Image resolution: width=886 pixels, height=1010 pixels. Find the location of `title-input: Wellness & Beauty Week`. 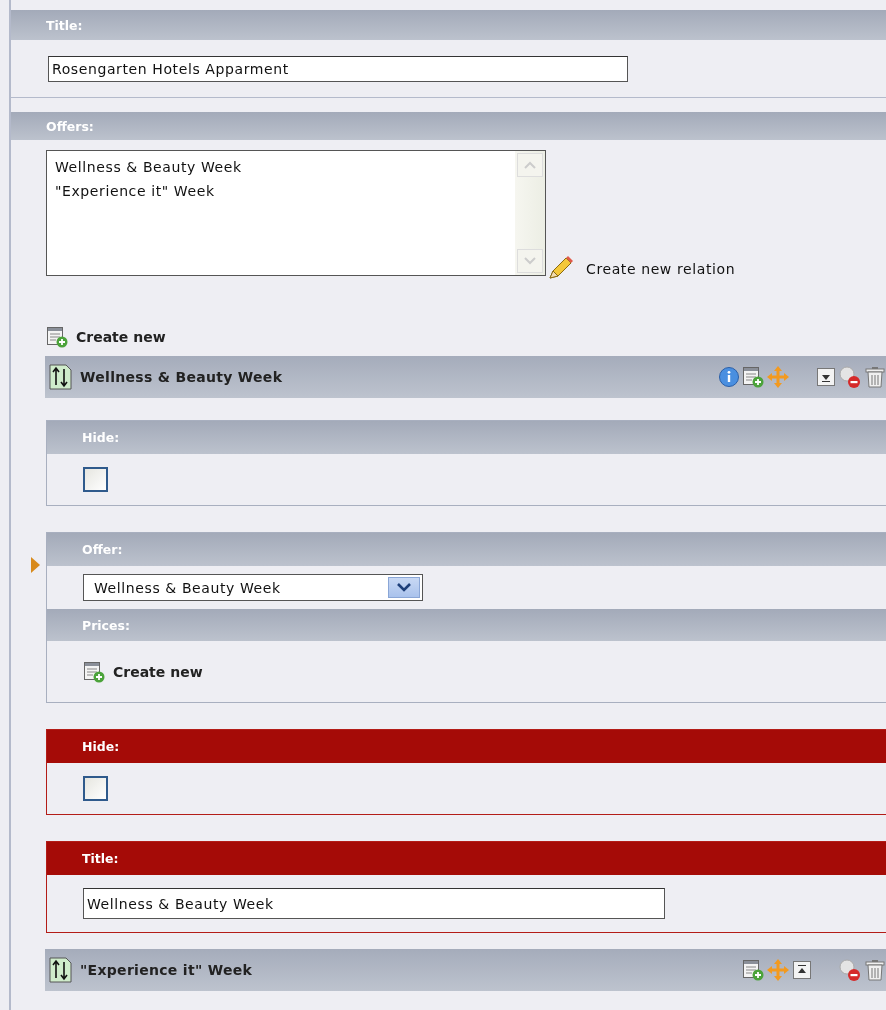

title-input: Wellness & Beauty Week is located at coordinates (374, 903).